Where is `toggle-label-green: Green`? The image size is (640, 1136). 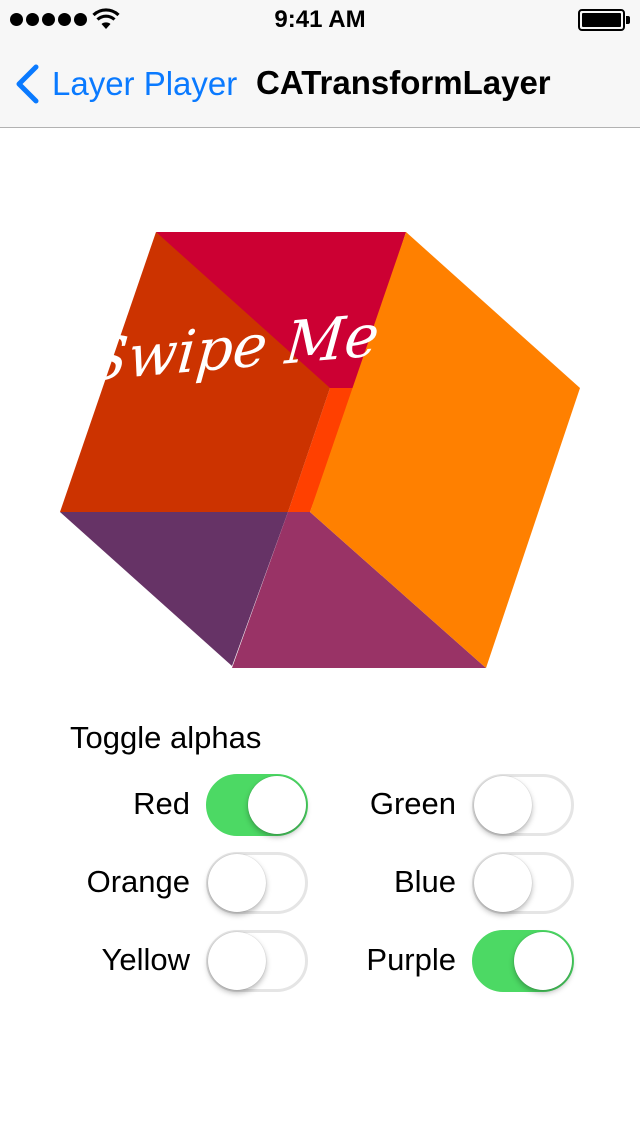
toggle-label-green: Green is located at coordinates (412, 803).